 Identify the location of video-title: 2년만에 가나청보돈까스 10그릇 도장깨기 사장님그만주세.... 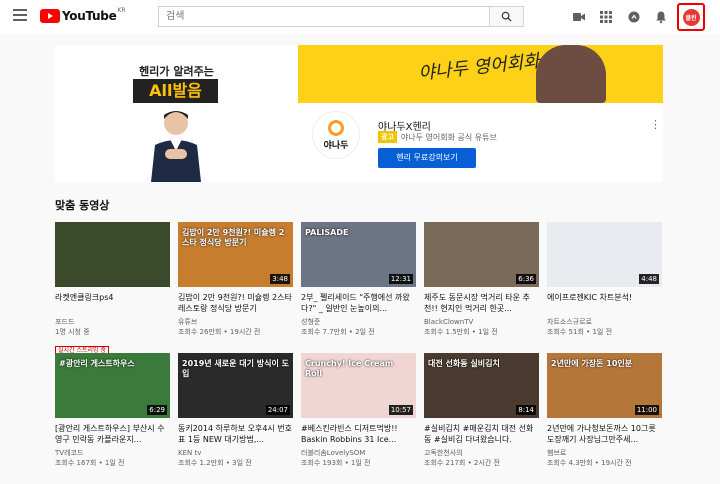
(604, 434).